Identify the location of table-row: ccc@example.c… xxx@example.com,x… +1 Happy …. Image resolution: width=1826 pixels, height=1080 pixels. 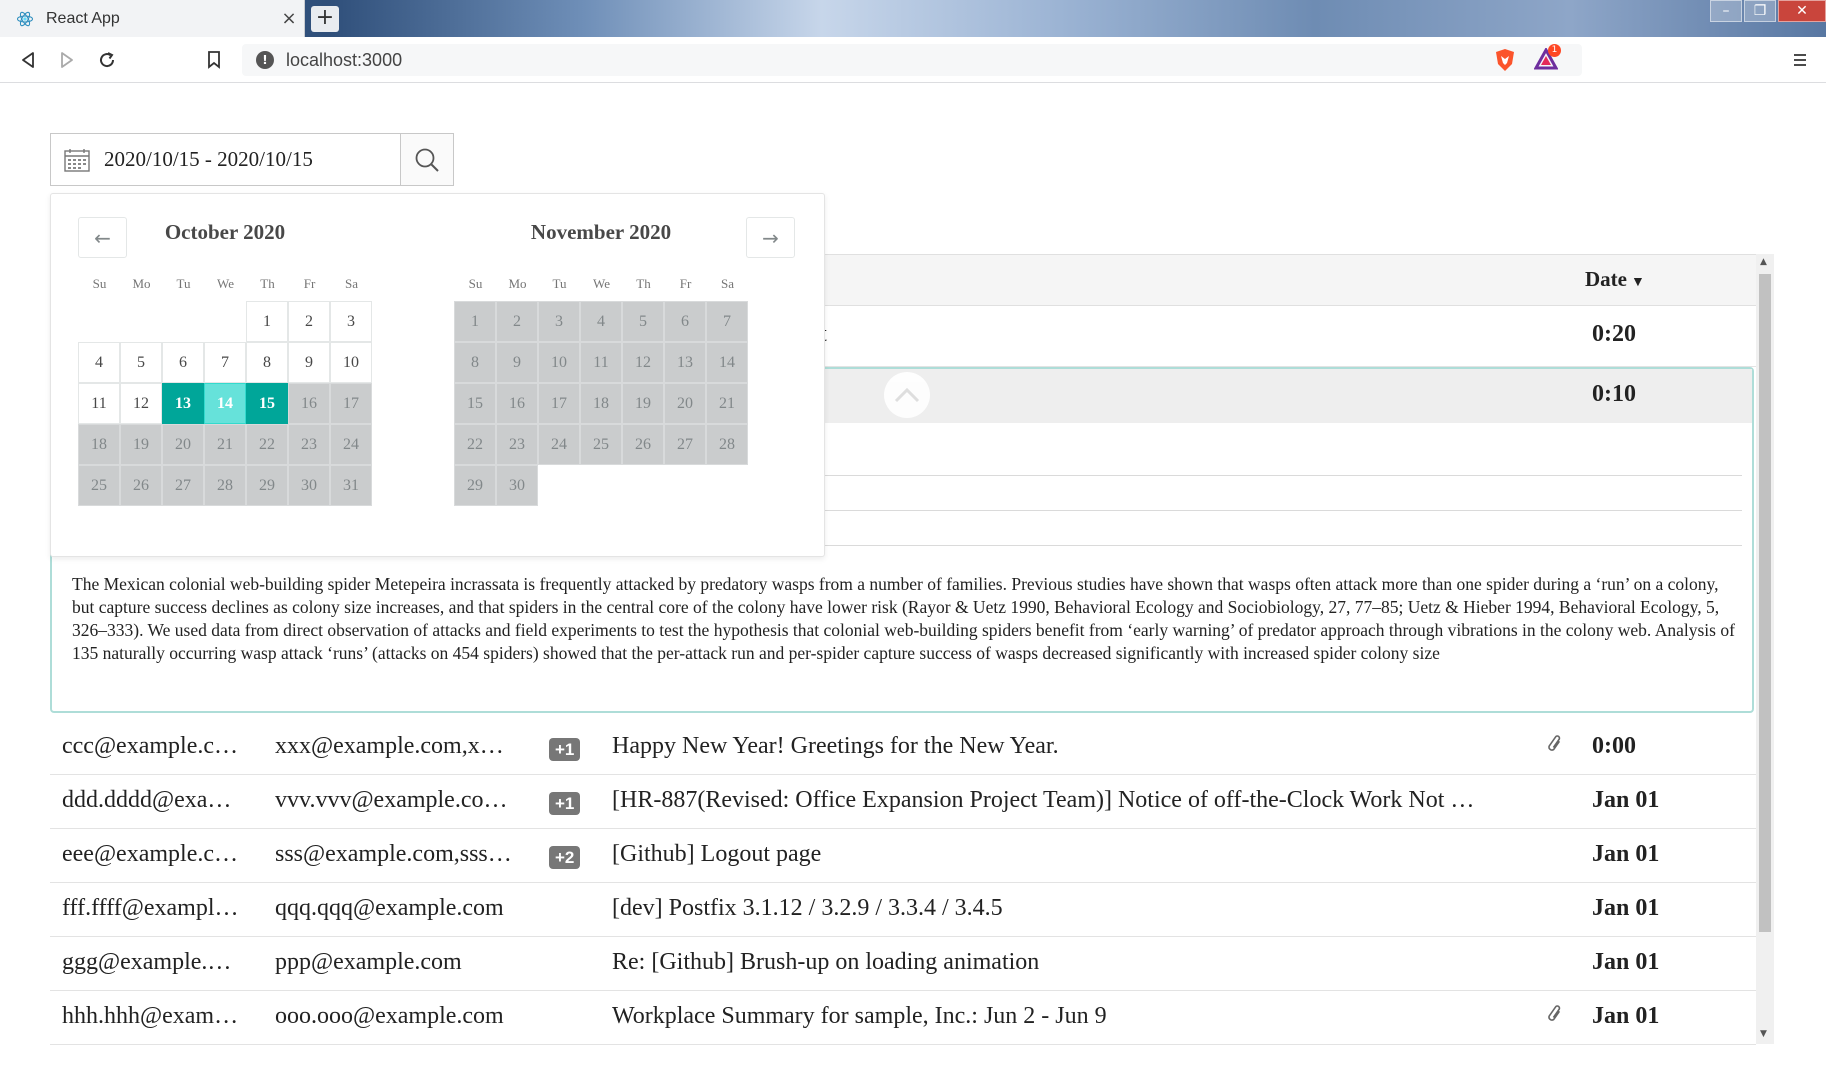
(903, 748).